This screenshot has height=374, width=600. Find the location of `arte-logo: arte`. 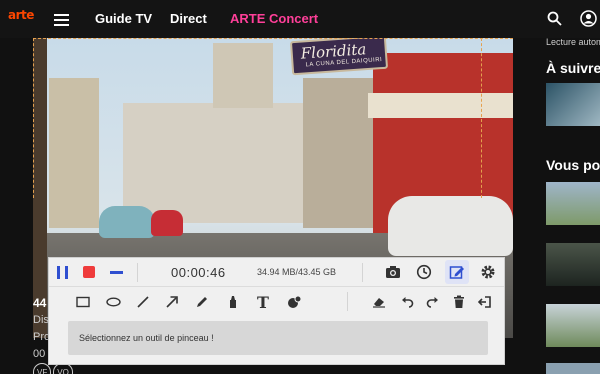

arte-logo: arte is located at coordinates (21, 15).